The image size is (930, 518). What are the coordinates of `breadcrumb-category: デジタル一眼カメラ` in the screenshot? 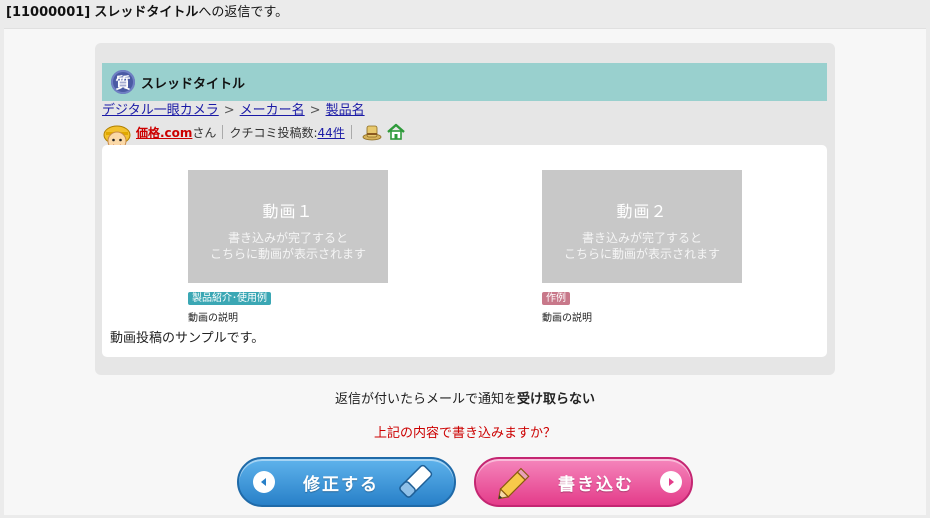 It's located at (160, 110).